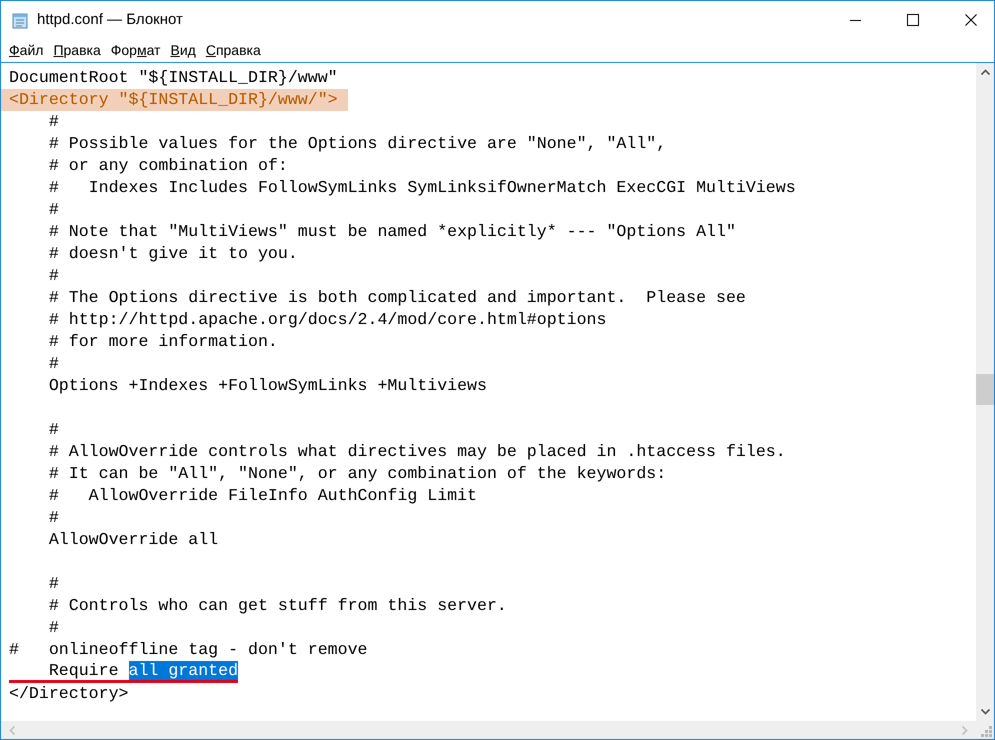  Describe the element at coordinates (173, 78) in the screenshot. I see `code-line: DocumentRoot "${INSTALL_DIR}/www"` at that location.